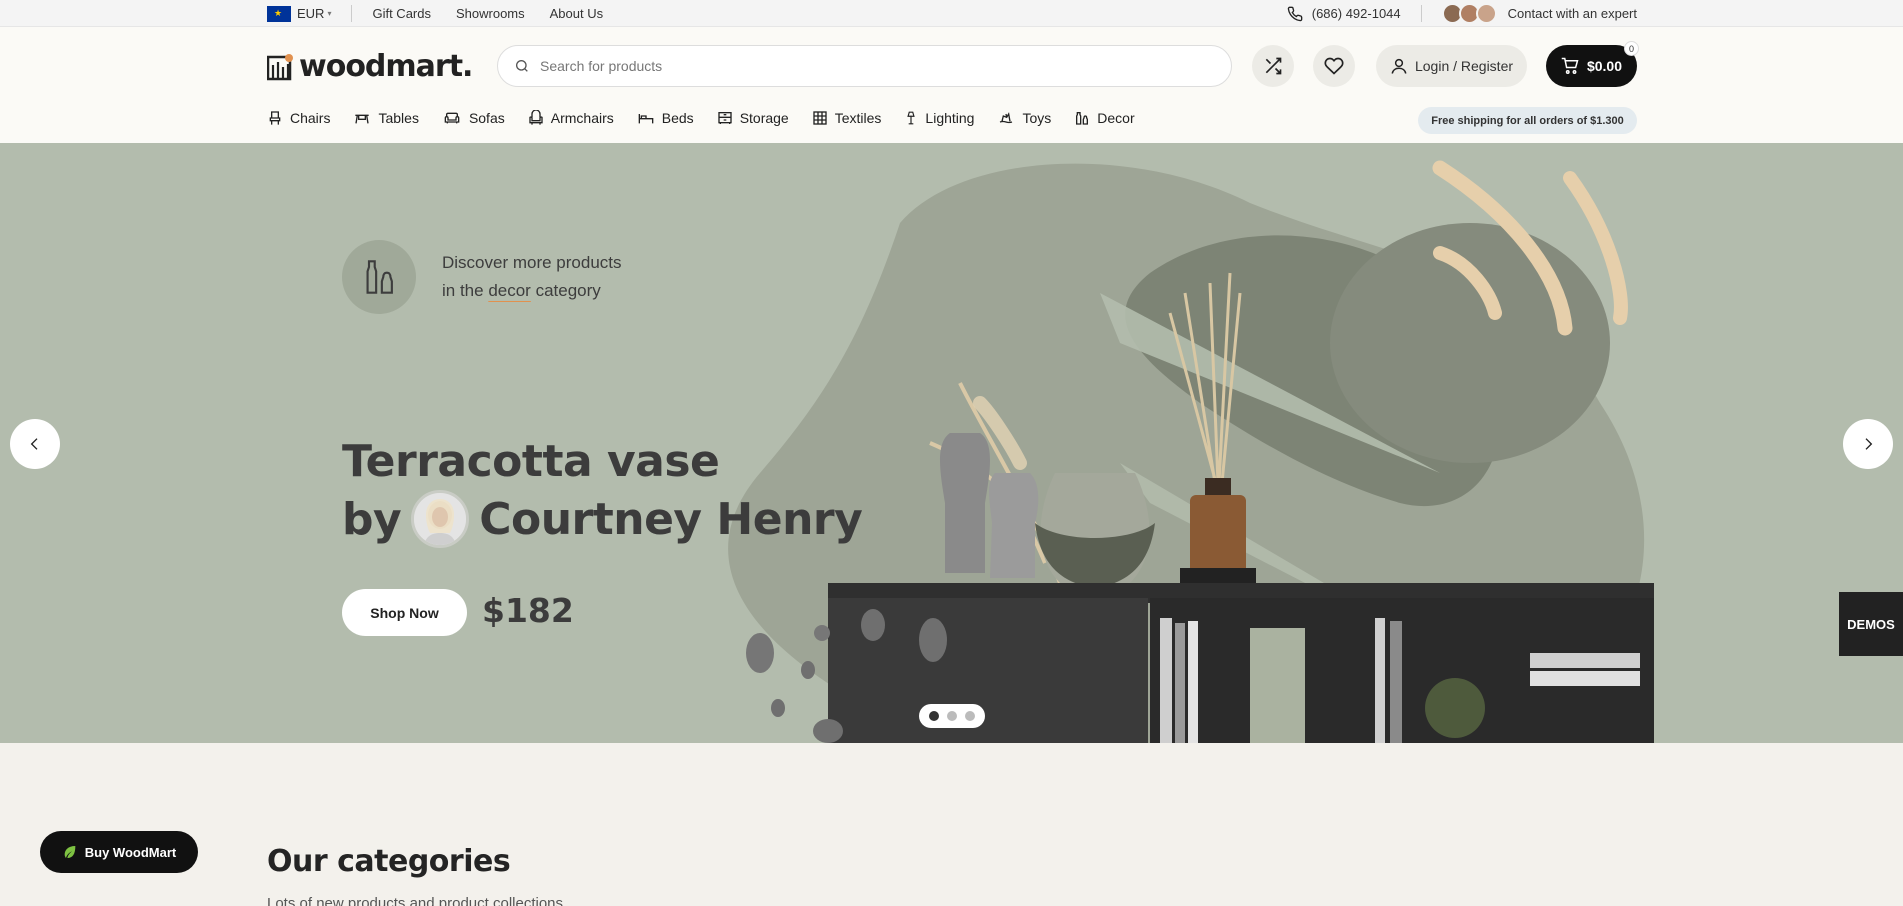  I want to click on avatar, so click(1486, 13).